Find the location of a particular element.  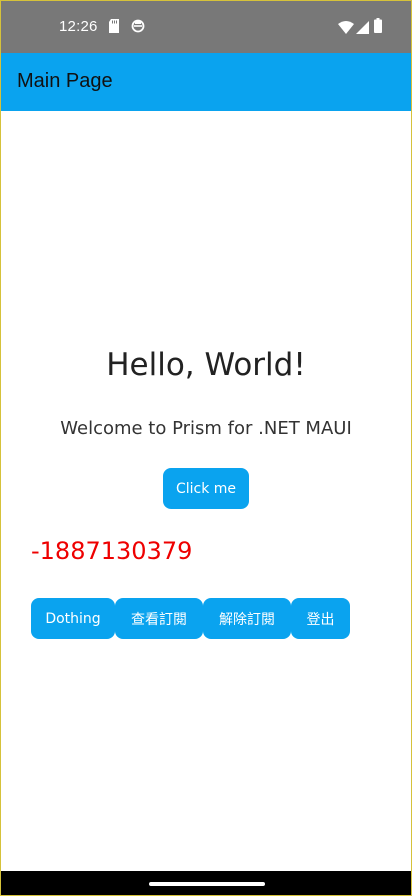

welcome-text: Welcome to Prism for .NET MAUI is located at coordinates (206, 428).